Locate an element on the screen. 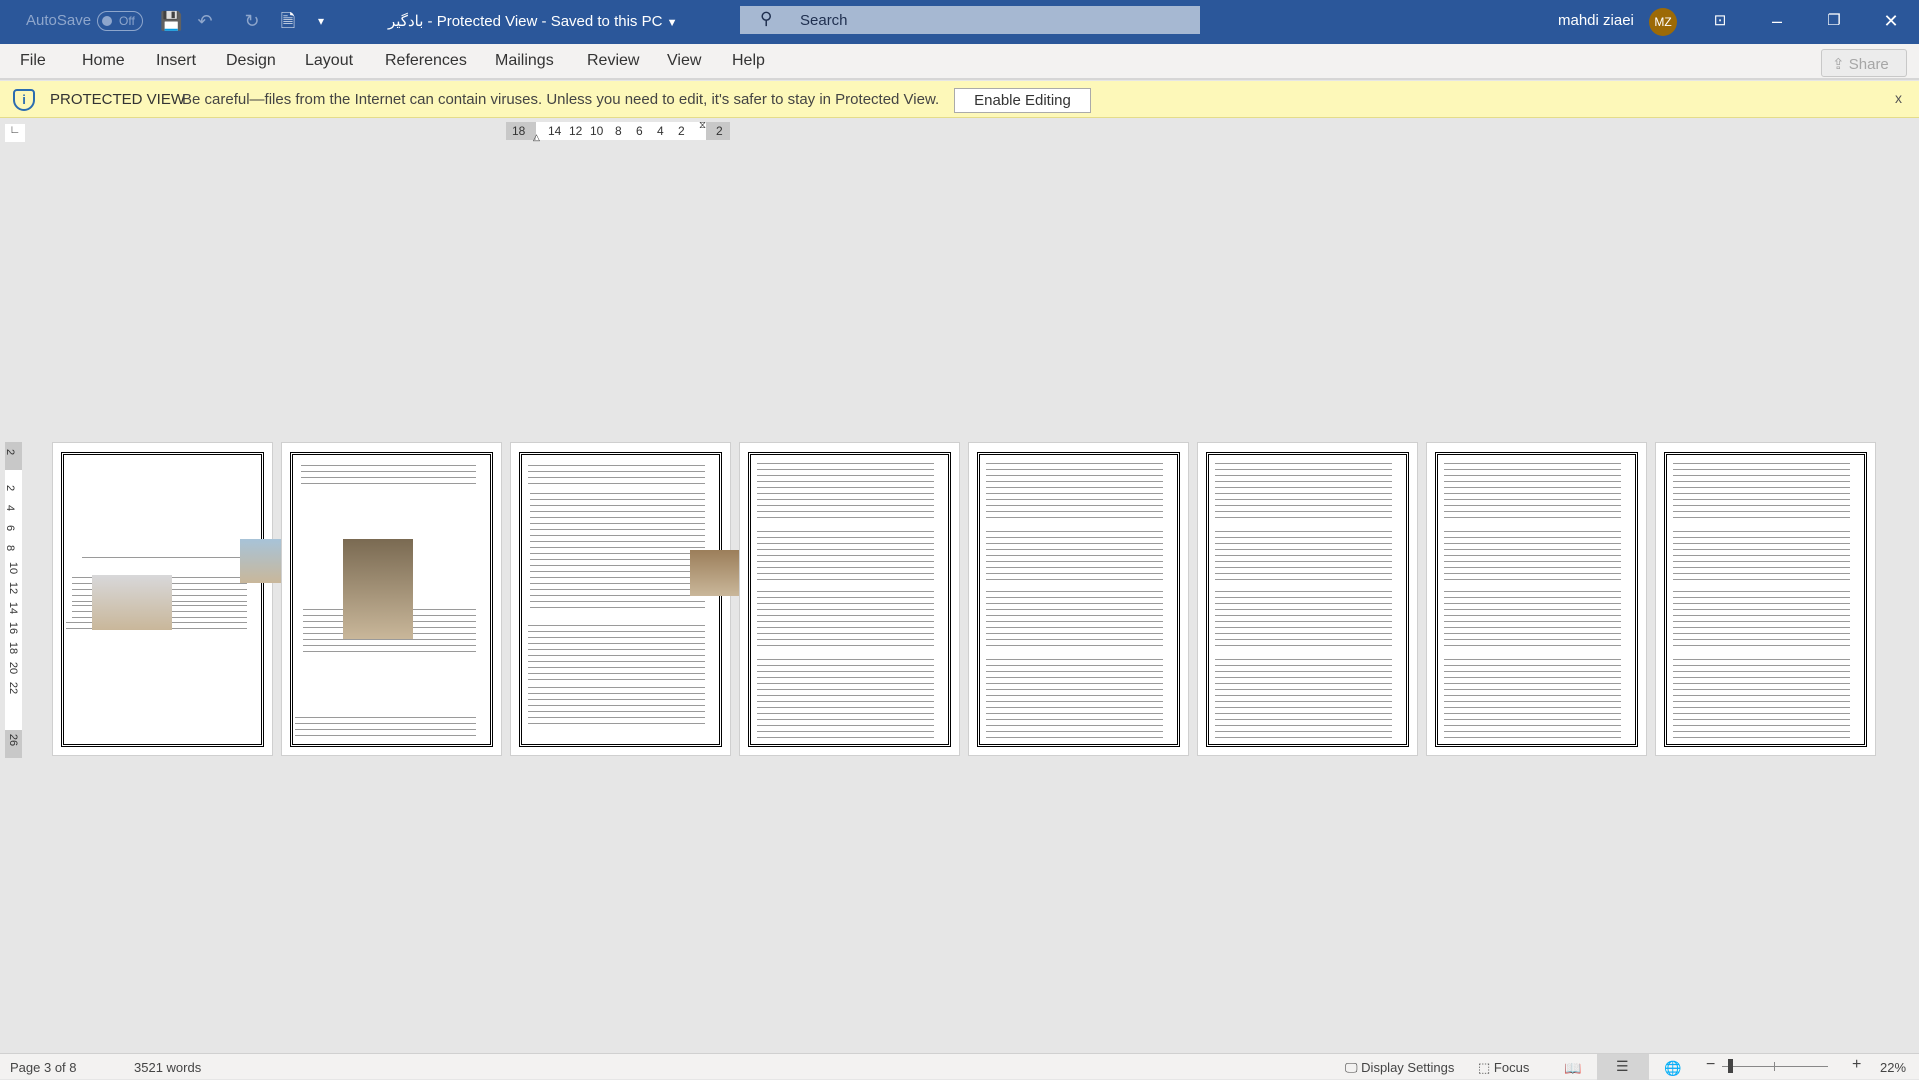 The image size is (1919, 1080). tab-review: Review is located at coordinates (613, 61).